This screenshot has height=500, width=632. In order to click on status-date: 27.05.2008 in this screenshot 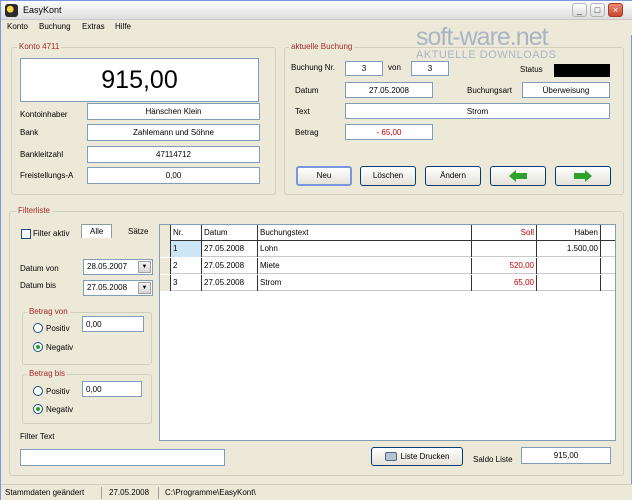, I will do `click(129, 492)`.